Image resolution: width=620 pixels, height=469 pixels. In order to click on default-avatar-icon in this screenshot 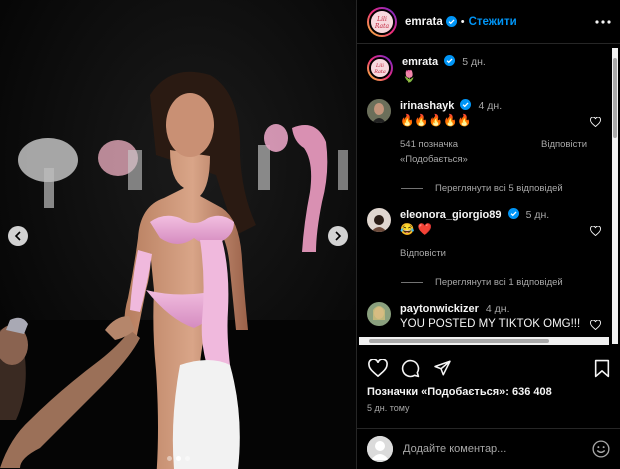, I will do `click(380, 449)`.